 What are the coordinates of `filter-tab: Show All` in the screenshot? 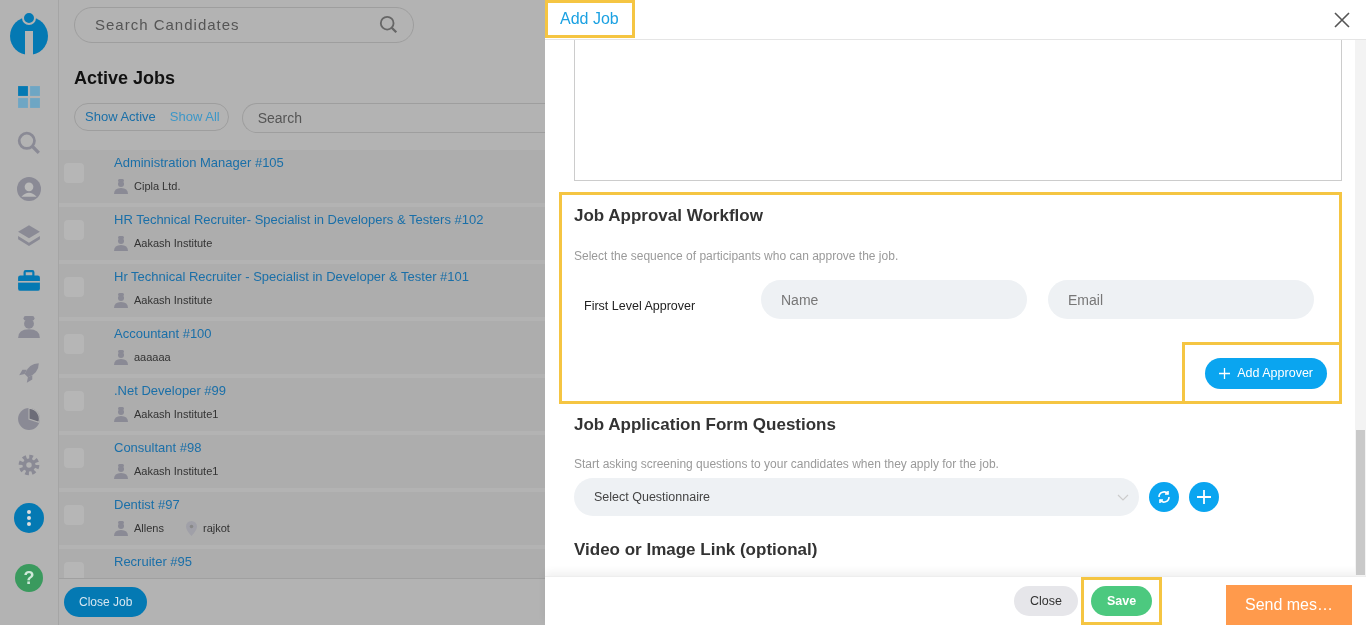 It's located at (194, 117).